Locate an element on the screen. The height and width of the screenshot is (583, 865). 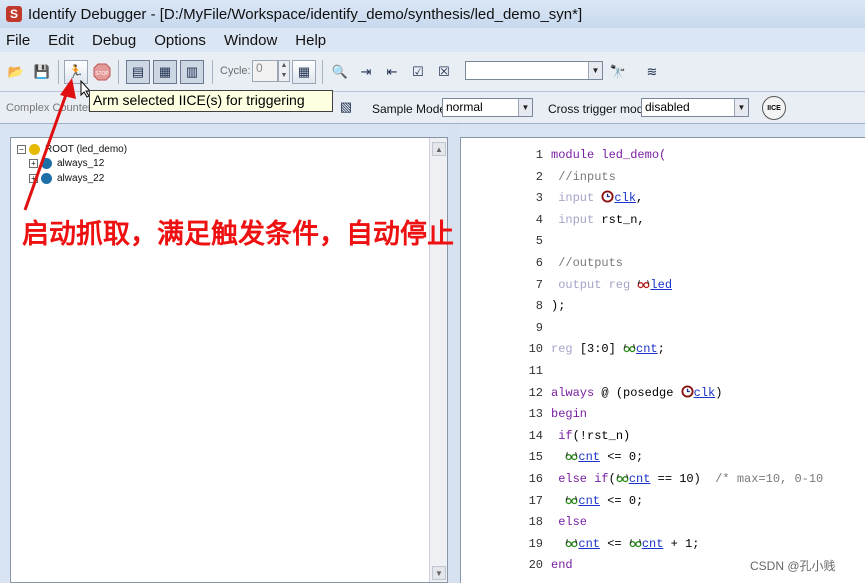
watermark: CSDN @孔小贱 is located at coordinates (793, 566).